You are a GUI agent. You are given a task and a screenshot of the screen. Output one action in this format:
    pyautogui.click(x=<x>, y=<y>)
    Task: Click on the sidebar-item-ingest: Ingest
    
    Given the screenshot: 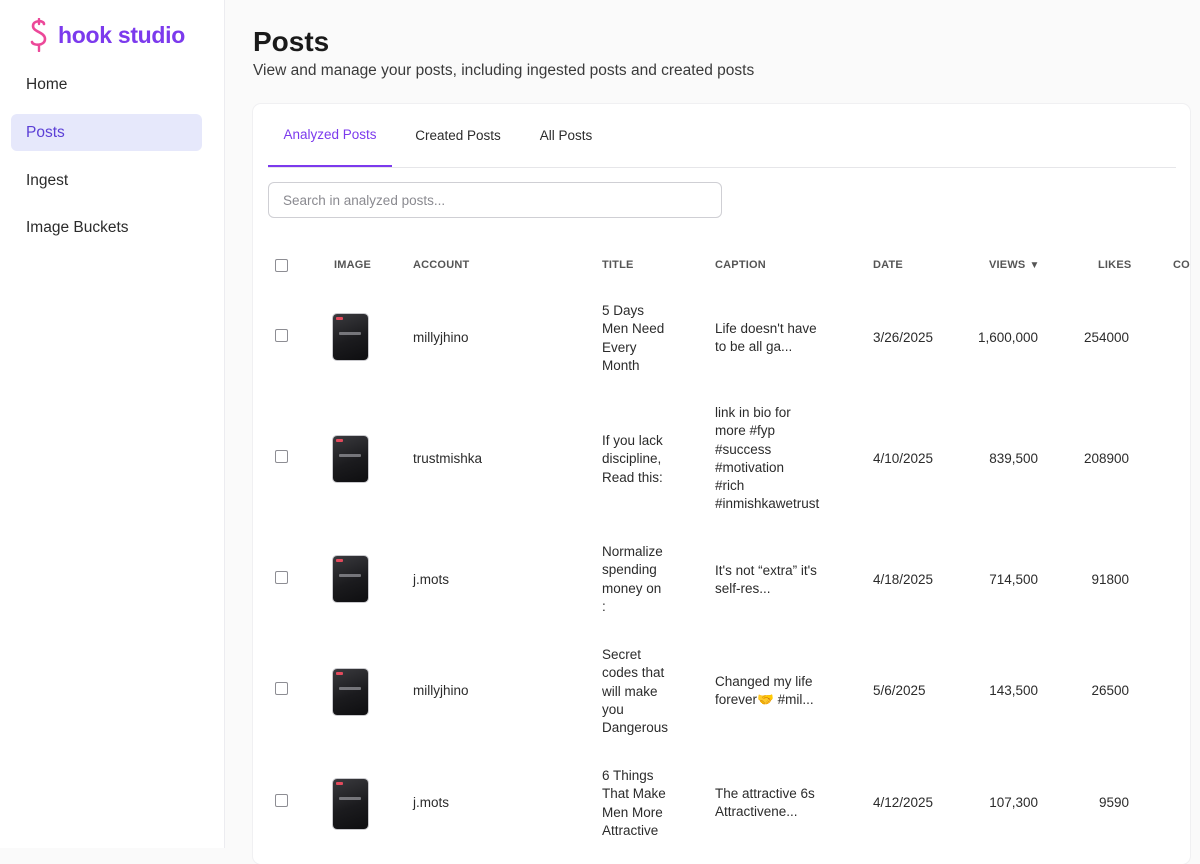 What is the action you would take?
    pyautogui.click(x=106, y=180)
    